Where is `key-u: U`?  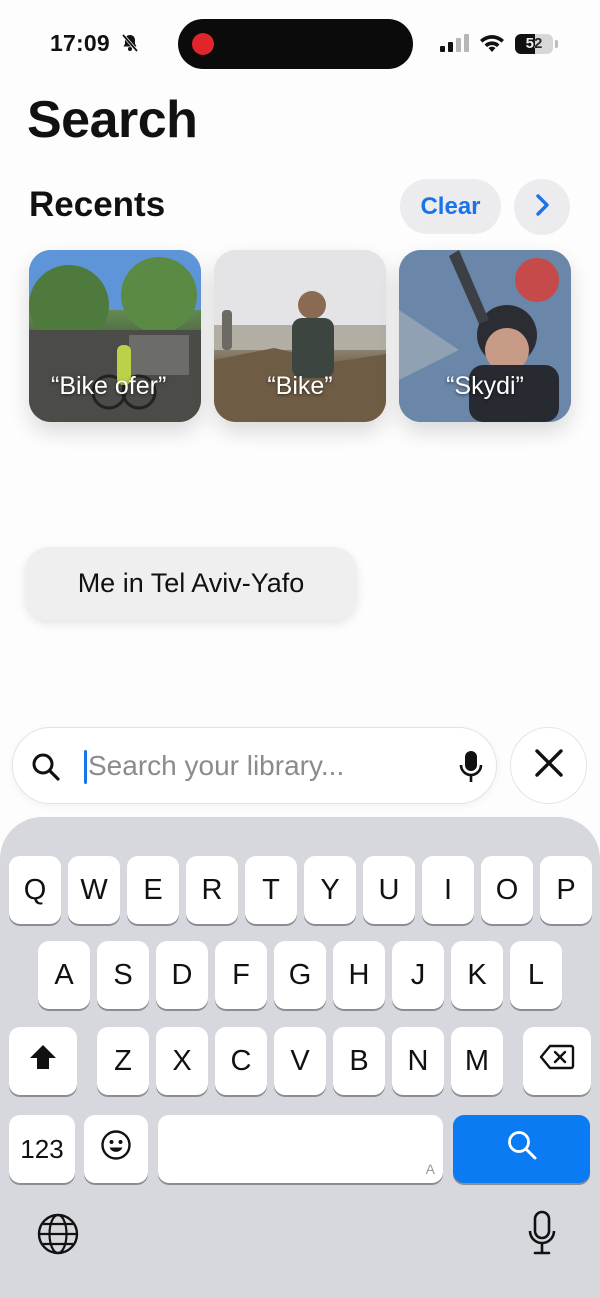
key-u: U is located at coordinates (389, 890).